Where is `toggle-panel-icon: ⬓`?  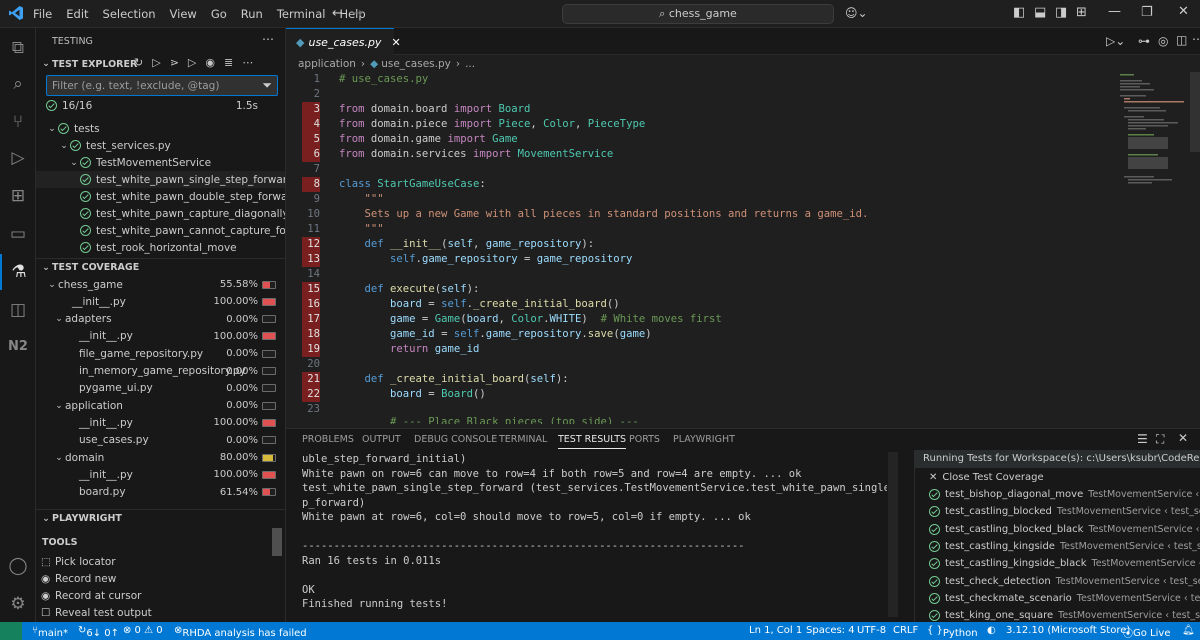 toggle-panel-icon: ⬓ is located at coordinates (1040, 12).